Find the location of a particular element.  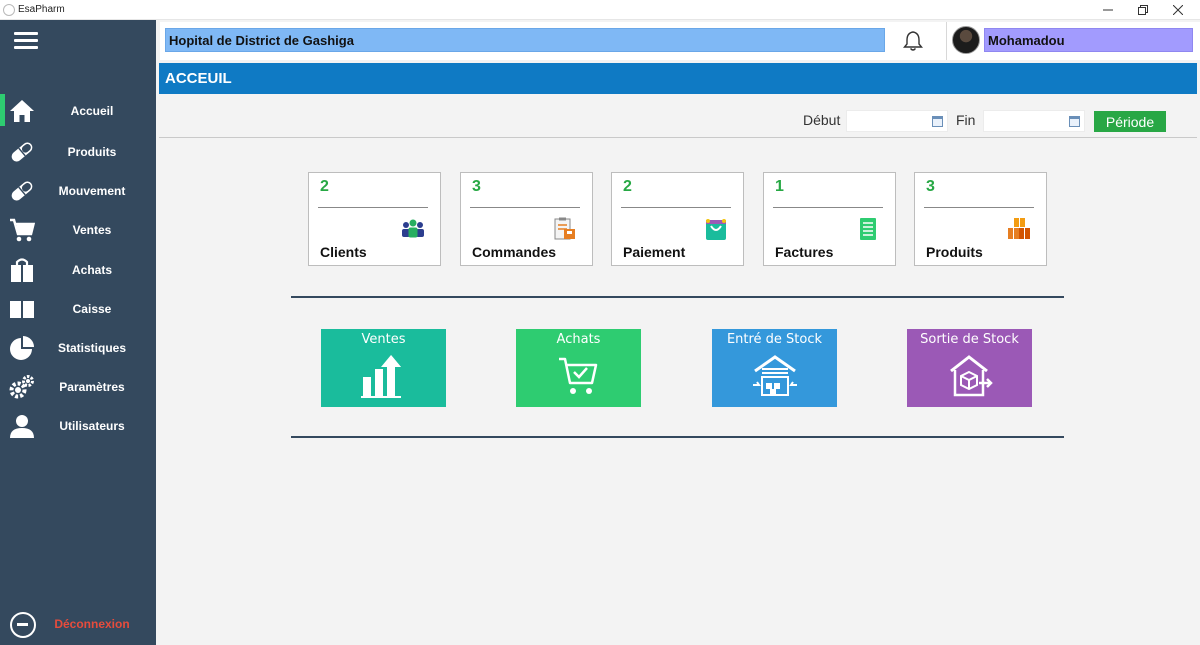

gears-icon is located at coordinates (22, 387).